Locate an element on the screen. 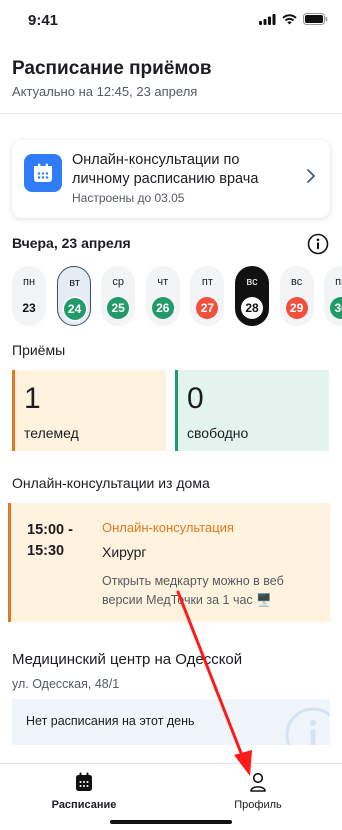  promo-subtitle: Настроены до 03.05 is located at coordinates (128, 198).